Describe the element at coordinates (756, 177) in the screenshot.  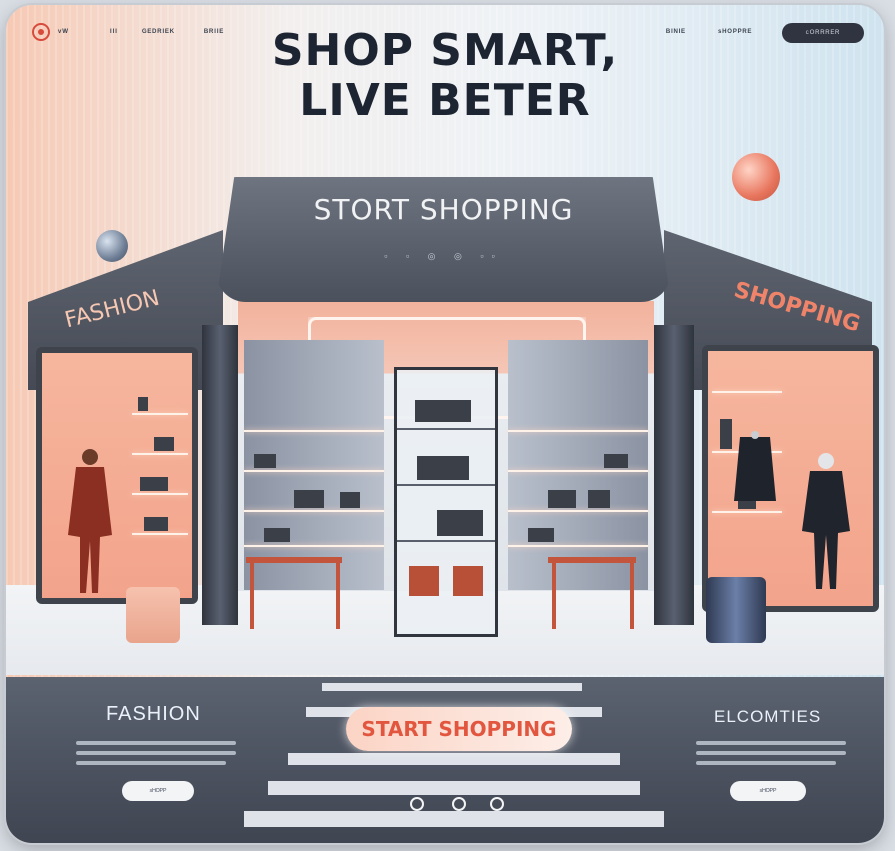
I see `decorative-orb-coral` at that location.